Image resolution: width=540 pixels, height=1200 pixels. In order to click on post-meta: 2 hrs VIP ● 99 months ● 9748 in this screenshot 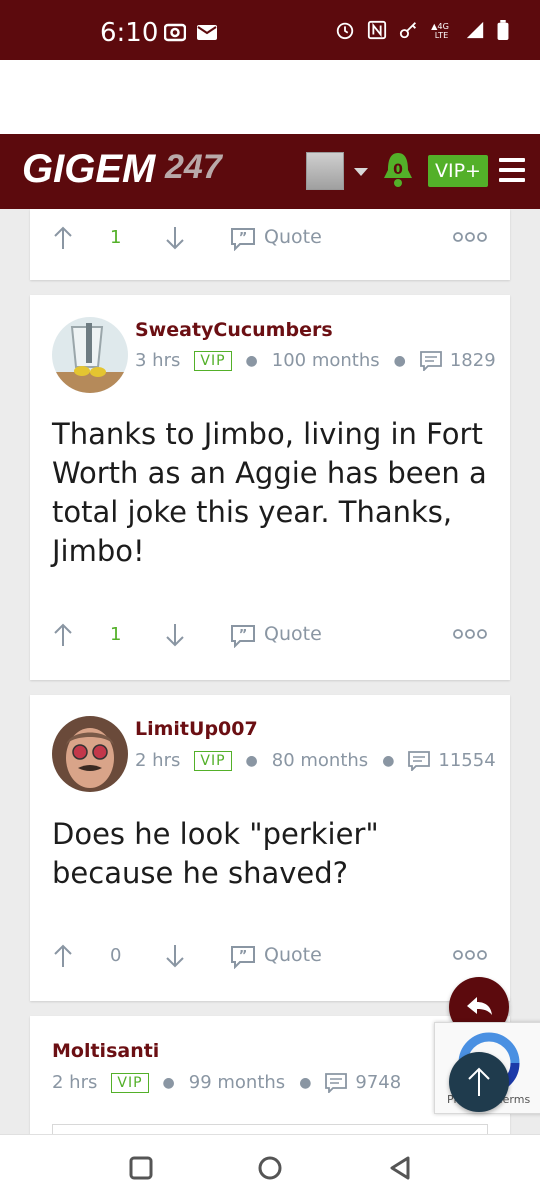, I will do `click(227, 1082)`.